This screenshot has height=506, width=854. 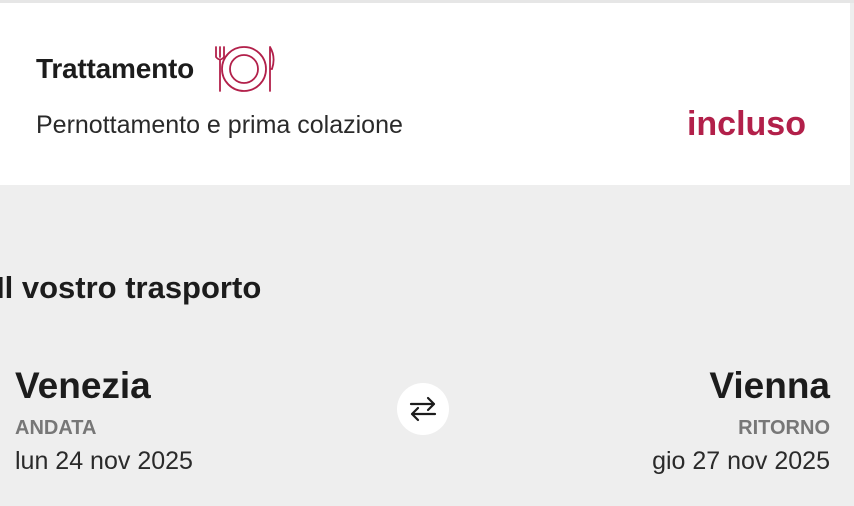 I want to click on board-title-row: Trattamento, so click(x=156, y=69).